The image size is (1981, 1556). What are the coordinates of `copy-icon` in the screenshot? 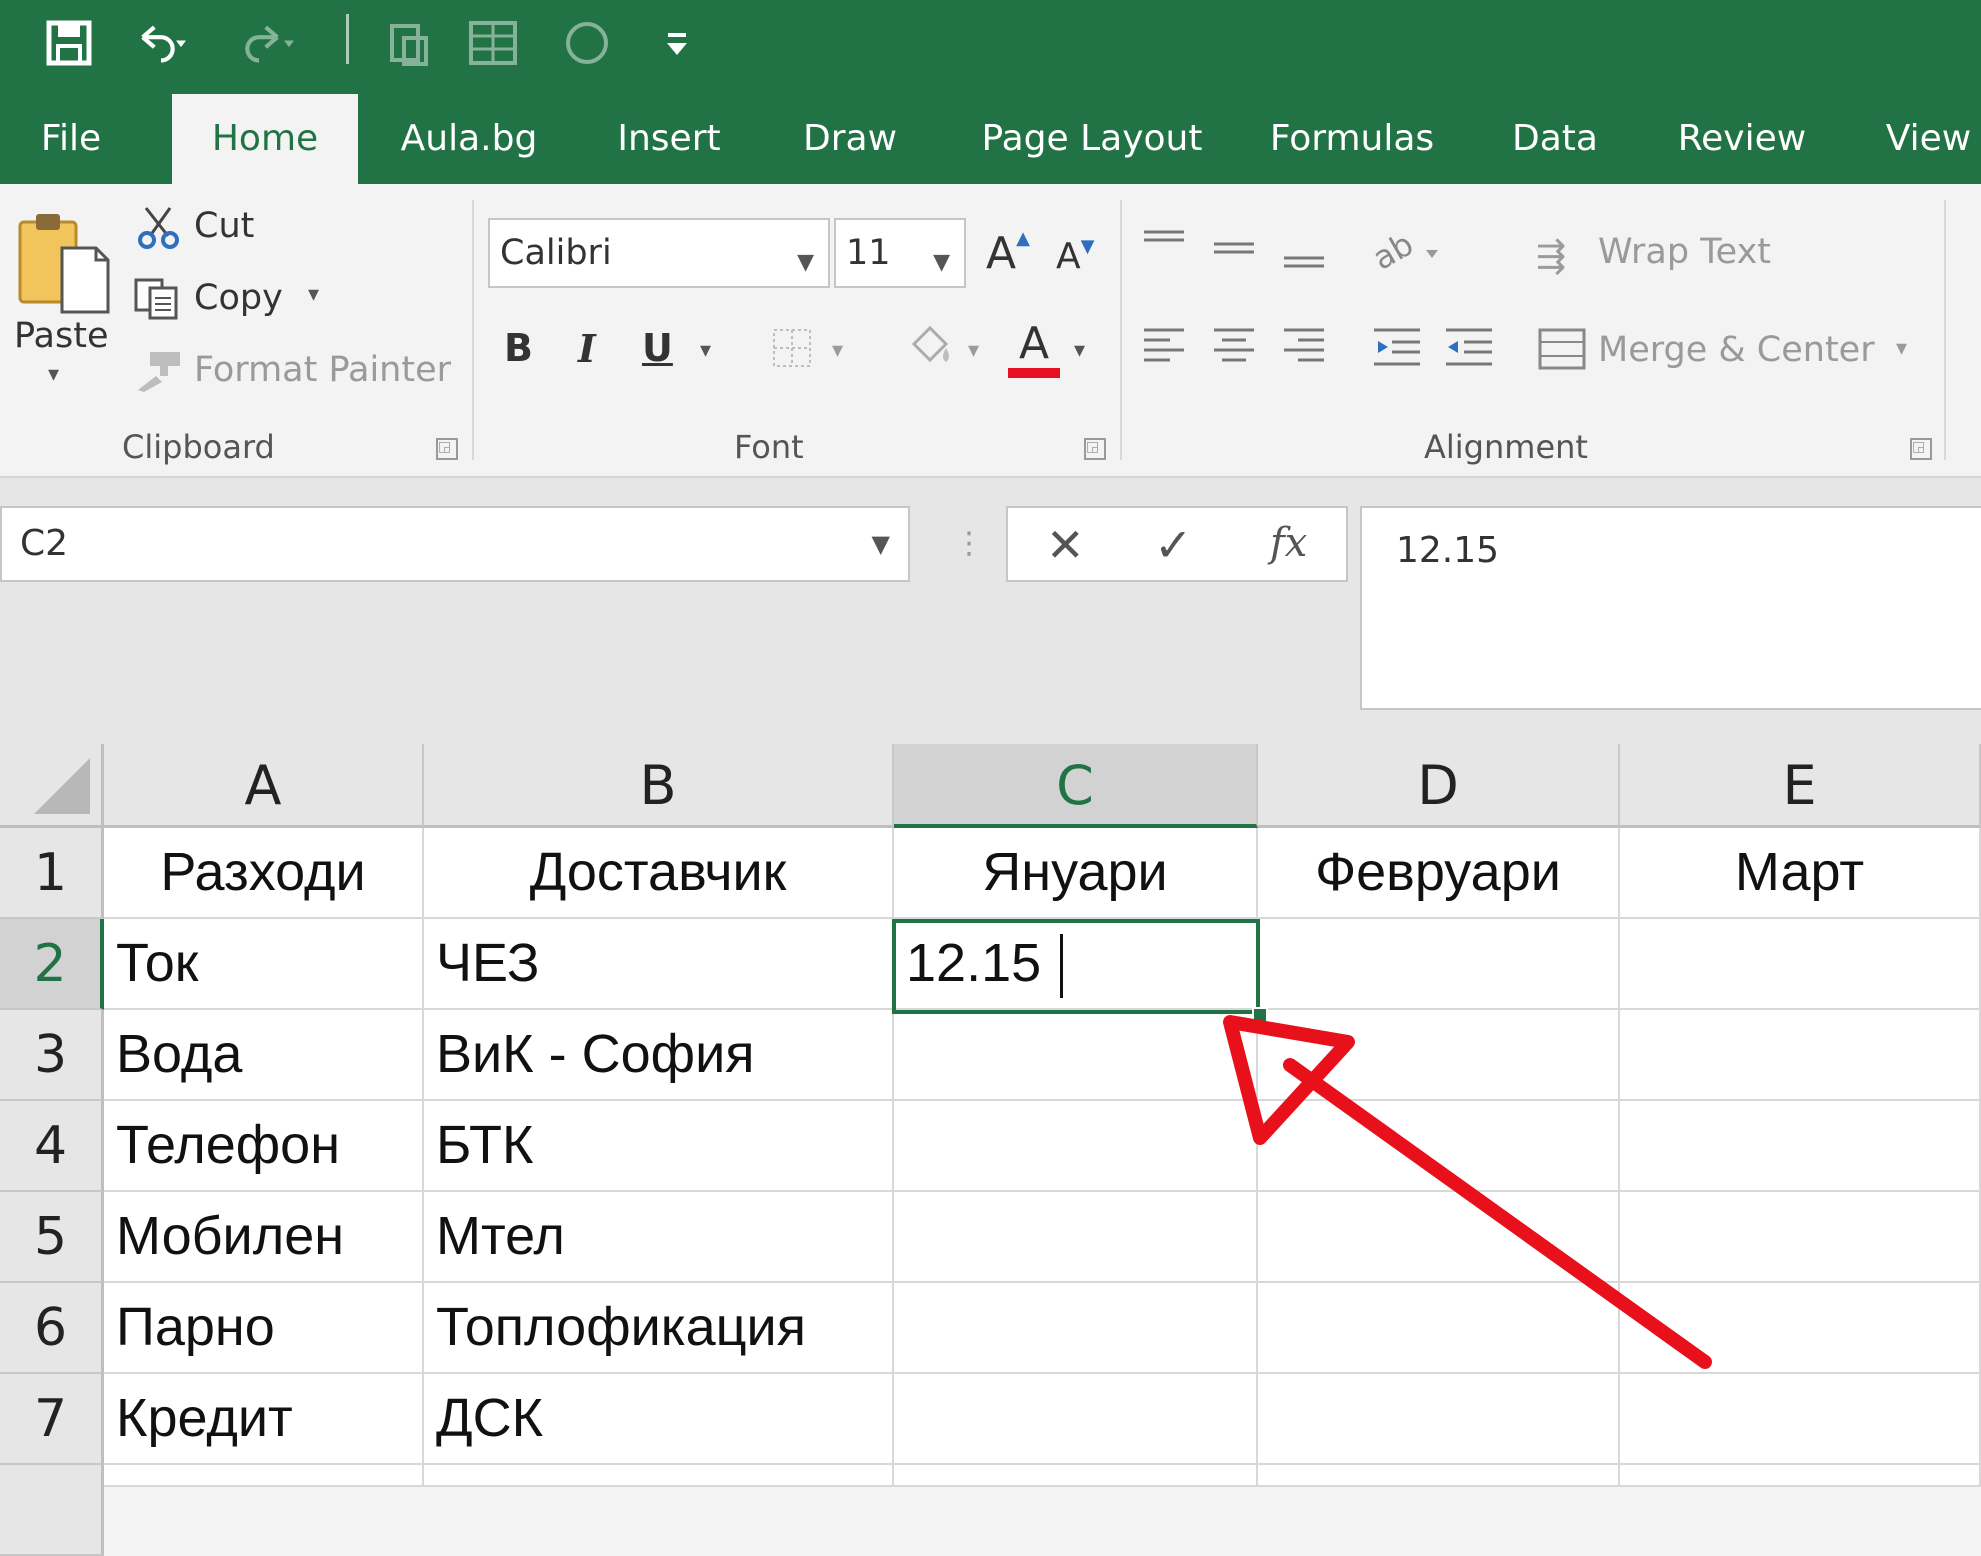 It's located at (157, 299).